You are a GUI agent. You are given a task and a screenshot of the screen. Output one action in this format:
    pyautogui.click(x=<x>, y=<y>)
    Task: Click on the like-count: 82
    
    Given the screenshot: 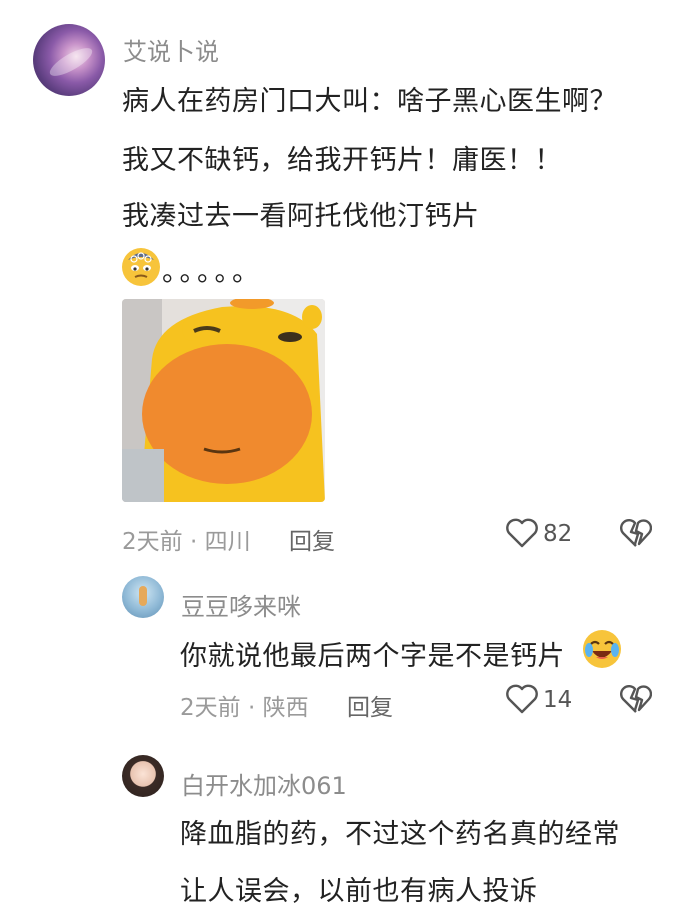 What is the action you would take?
    pyautogui.click(x=558, y=534)
    